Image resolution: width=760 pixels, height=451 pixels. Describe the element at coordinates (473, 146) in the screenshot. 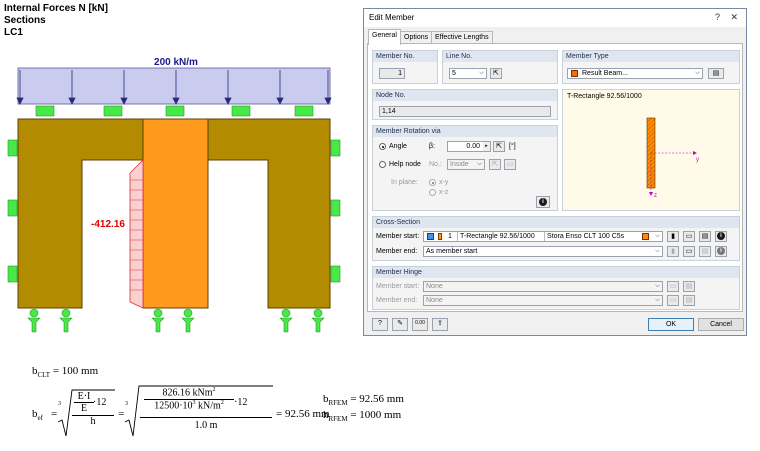

I see `beta-value: 0.00` at that location.